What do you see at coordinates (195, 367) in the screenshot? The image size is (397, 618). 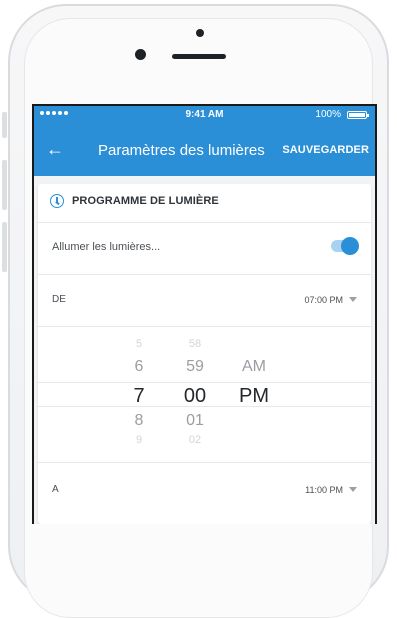 I see `minute-option: 59` at bounding box center [195, 367].